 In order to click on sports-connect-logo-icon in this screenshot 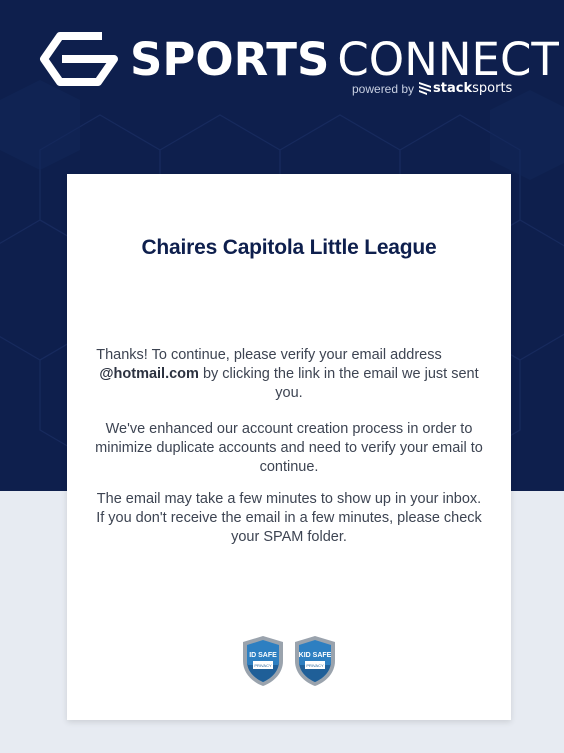, I will do `click(79, 59)`.